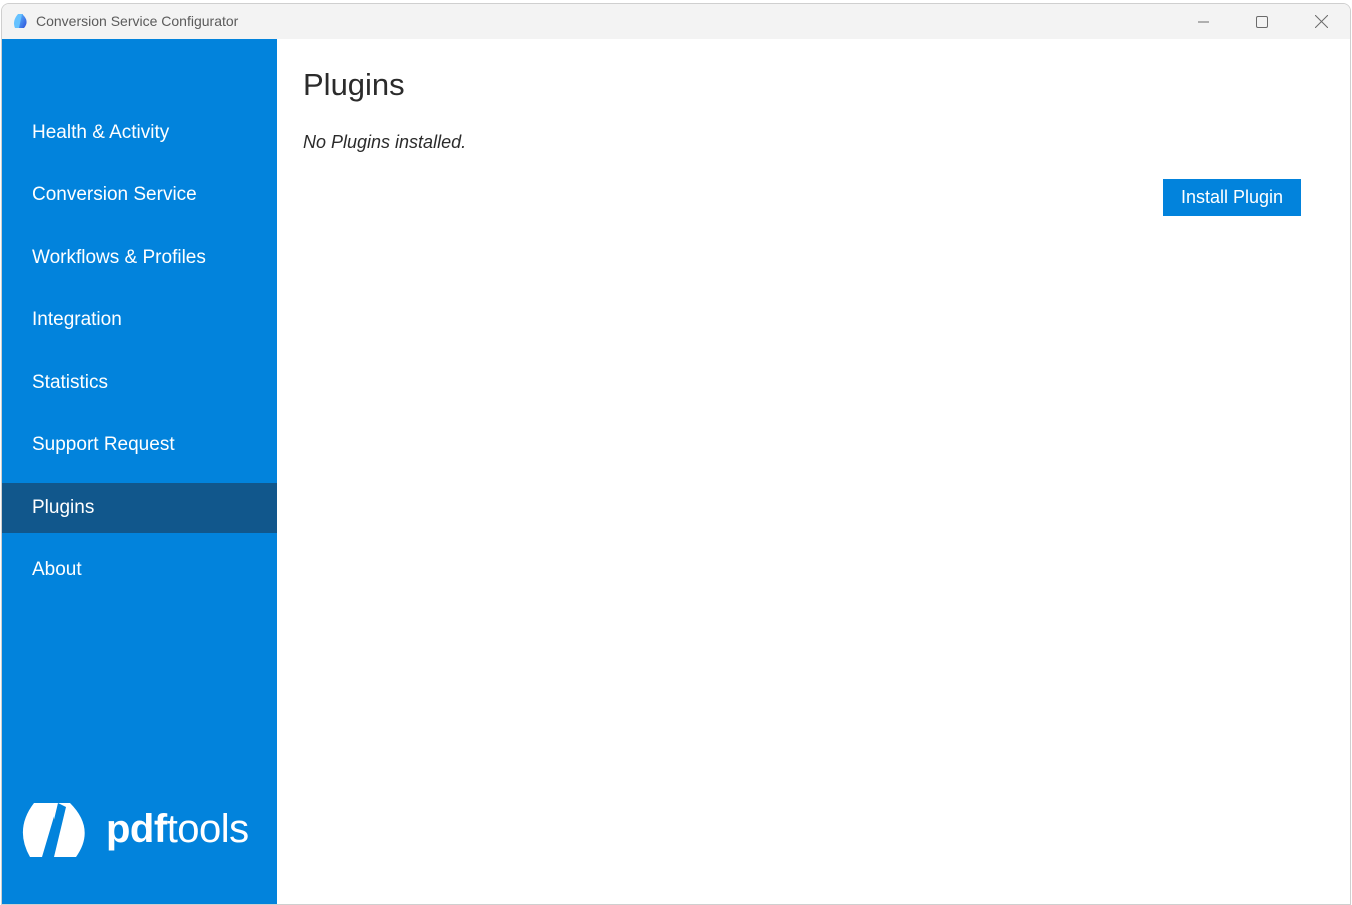 Image resolution: width=1352 pixels, height=905 pixels. What do you see at coordinates (77, 319) in the screenshot?
I see `sidebar-item-label: Integration` at bounding box center [77, 319].